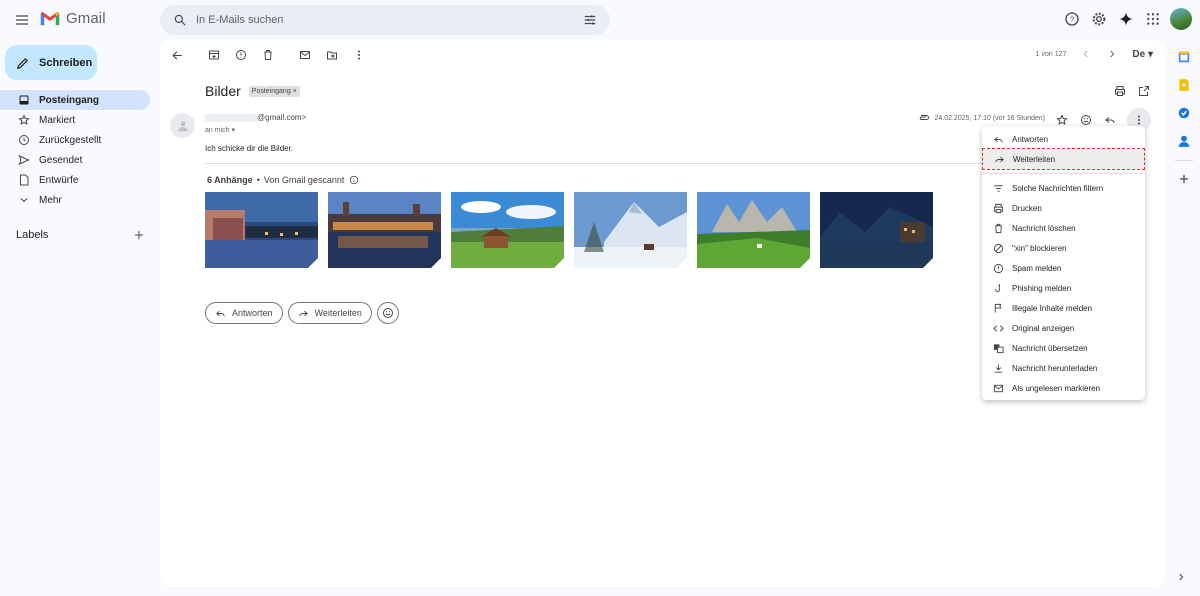 This screenshot has height=596, width=1200. Describe the element at coordinates (1153, 19) in the screenshot. I see `apps-grid-icon` at that location.